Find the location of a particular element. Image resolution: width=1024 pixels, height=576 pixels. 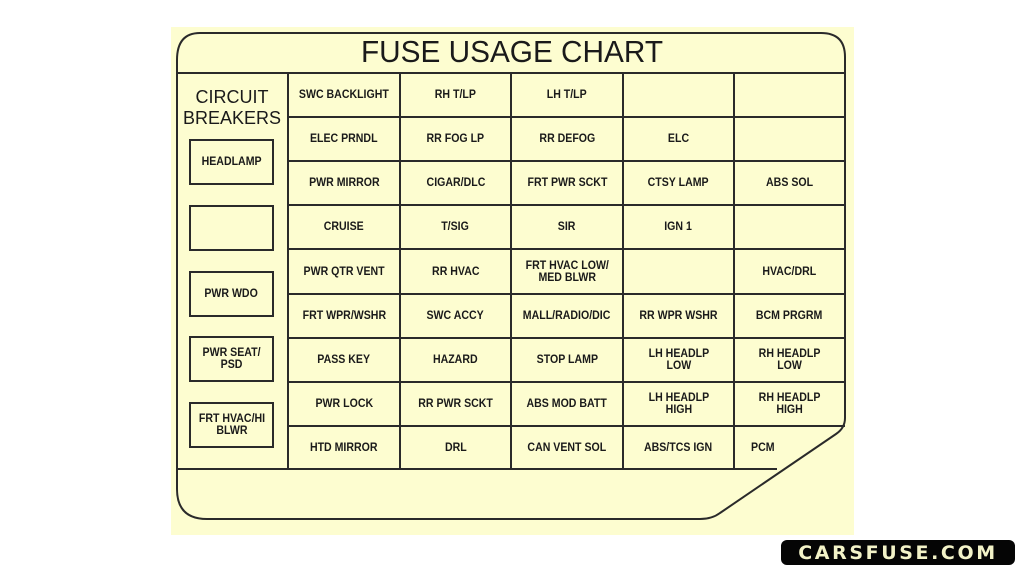

circuit-breaker-slot is located at coordinates (231, 228).